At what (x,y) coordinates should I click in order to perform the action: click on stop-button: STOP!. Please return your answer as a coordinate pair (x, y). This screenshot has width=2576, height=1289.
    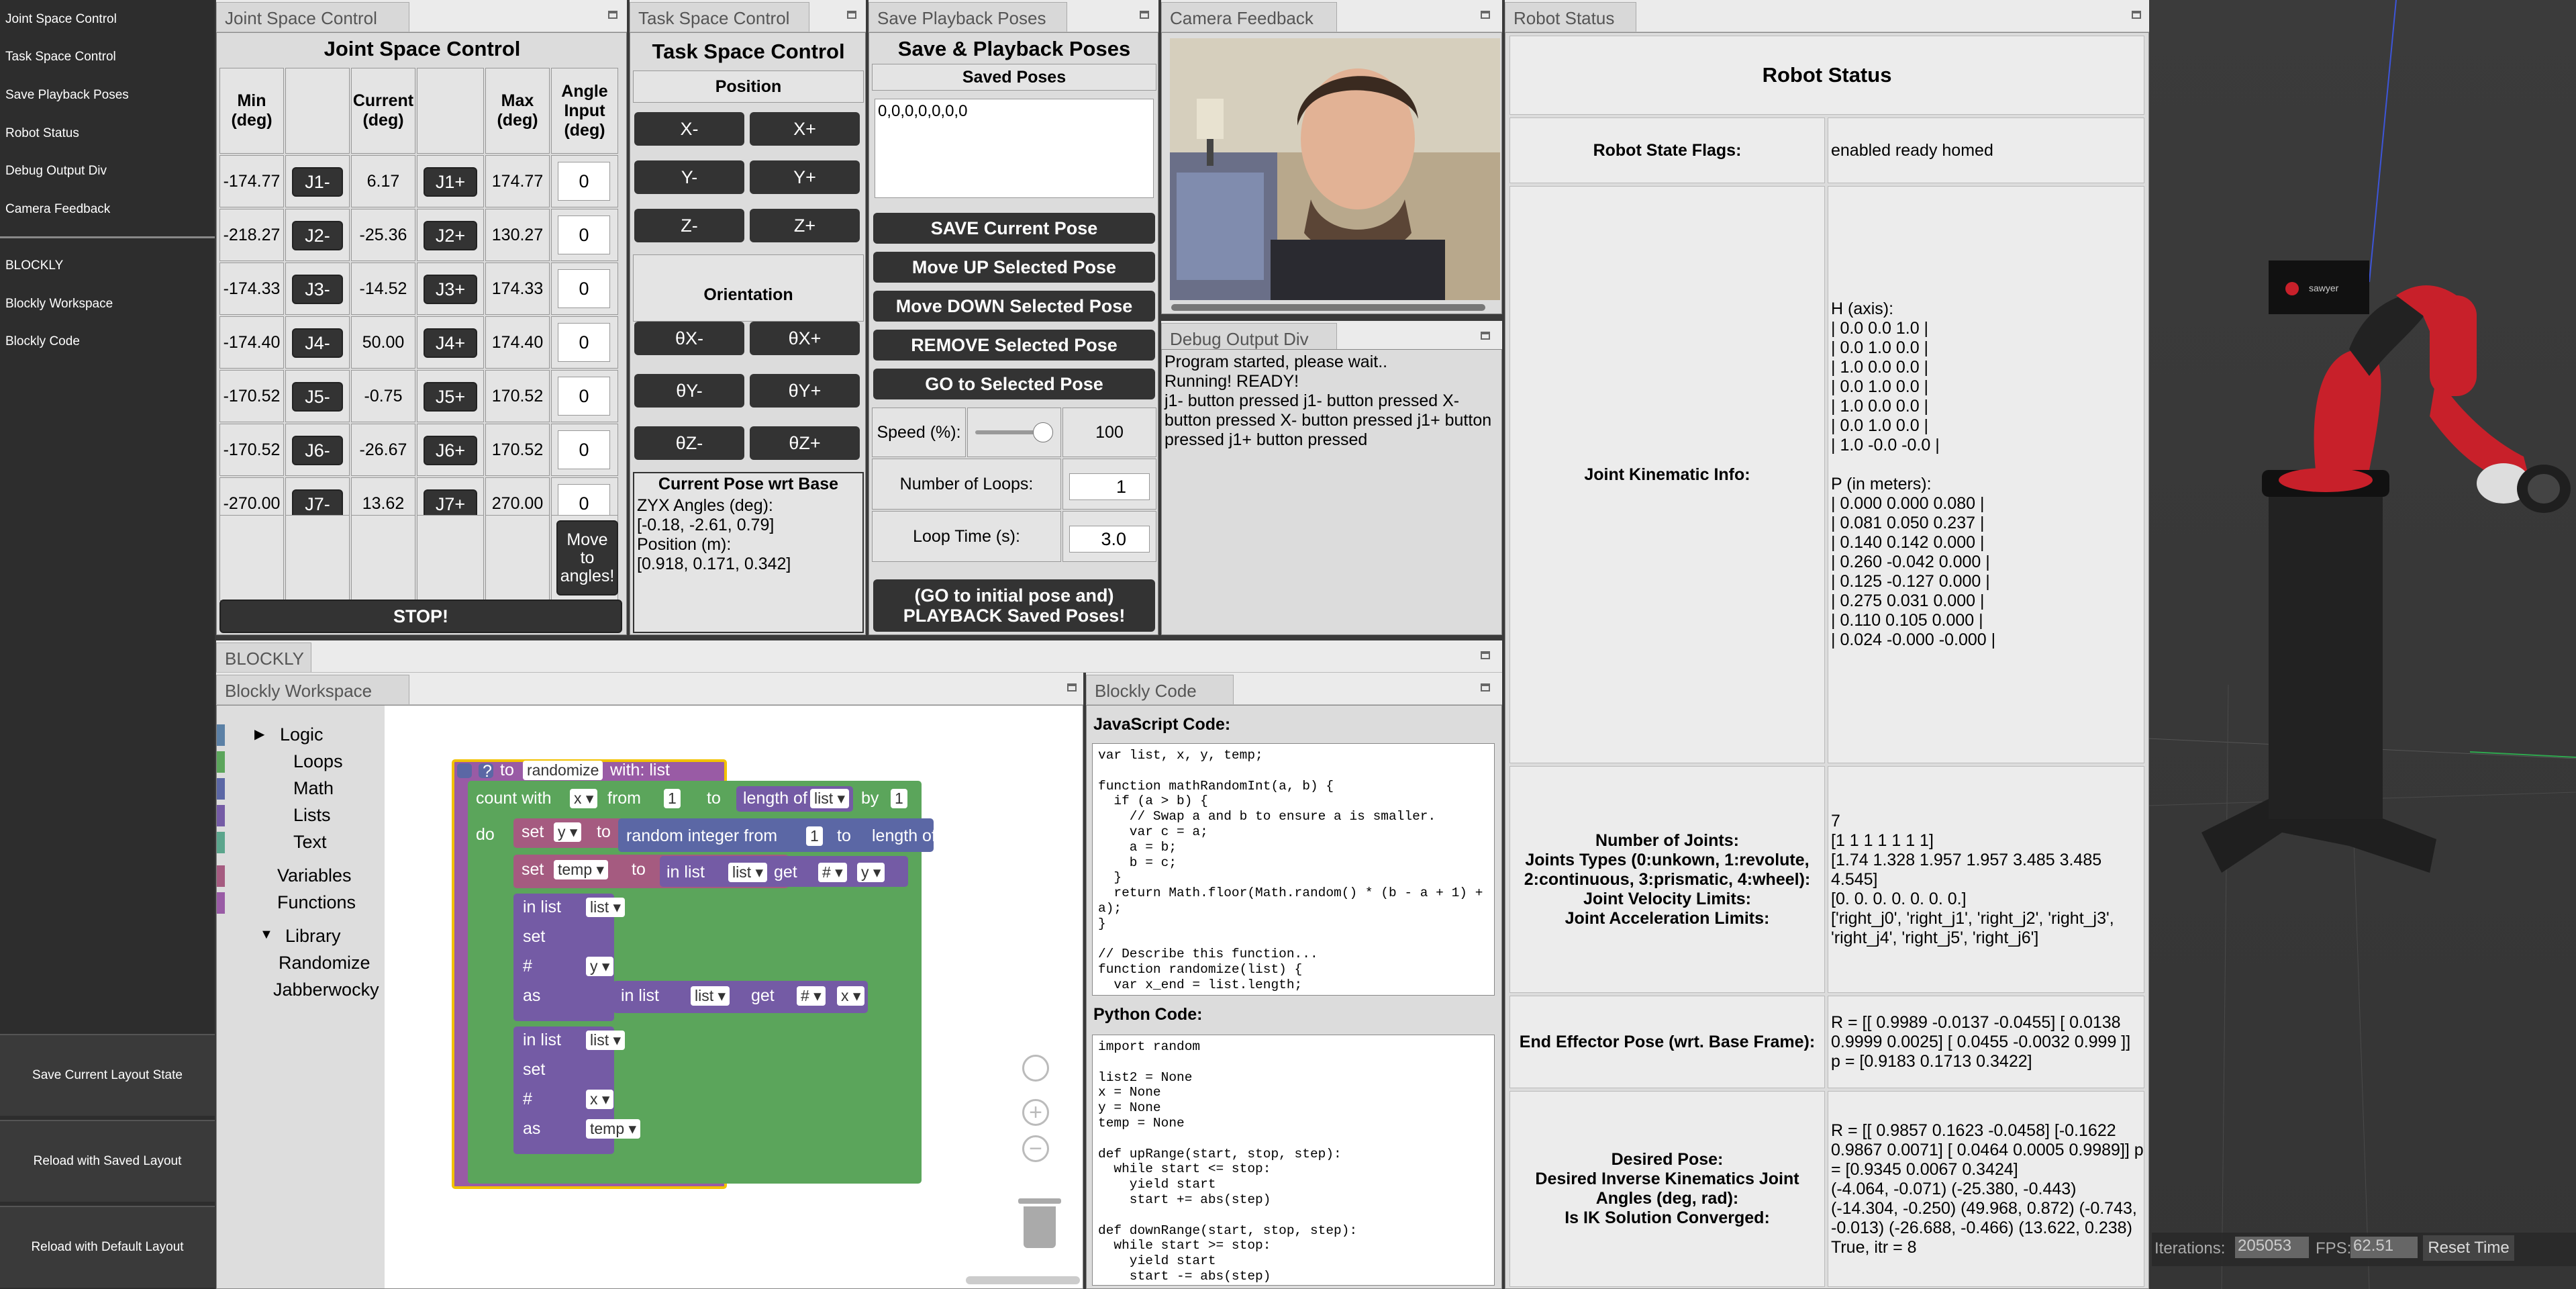
    Looking at the image, I should click on (420, 616).